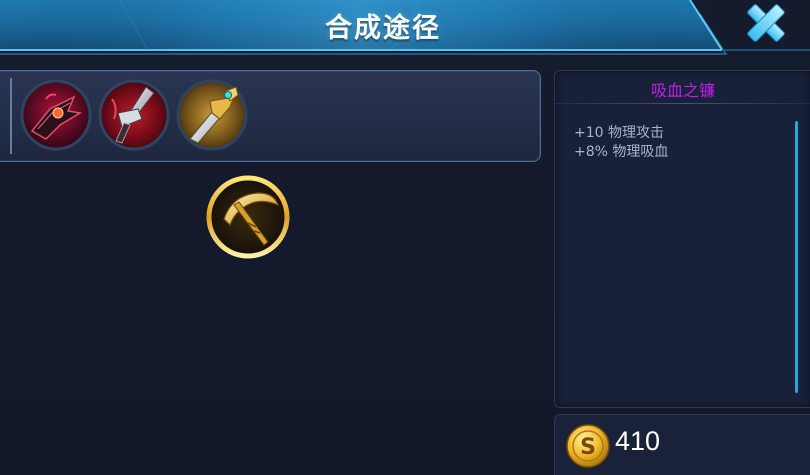 This screenshot has width=810, height=475. I want to click on page-title: 合成途径, so click(383, 28).